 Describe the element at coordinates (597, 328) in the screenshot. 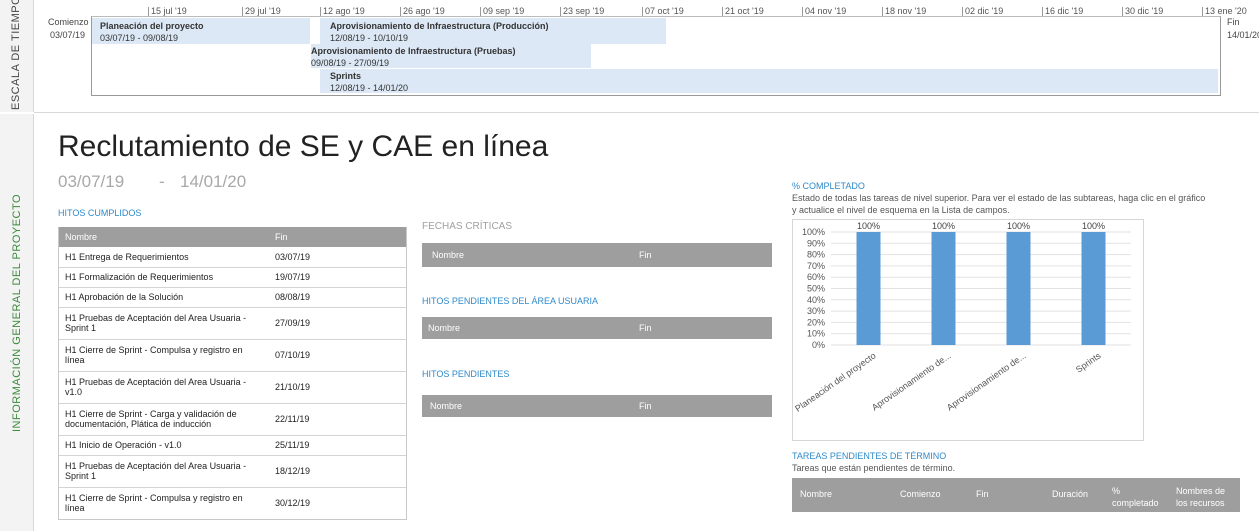

I see `pending-user-area-header: Nombre Fin` at that location.